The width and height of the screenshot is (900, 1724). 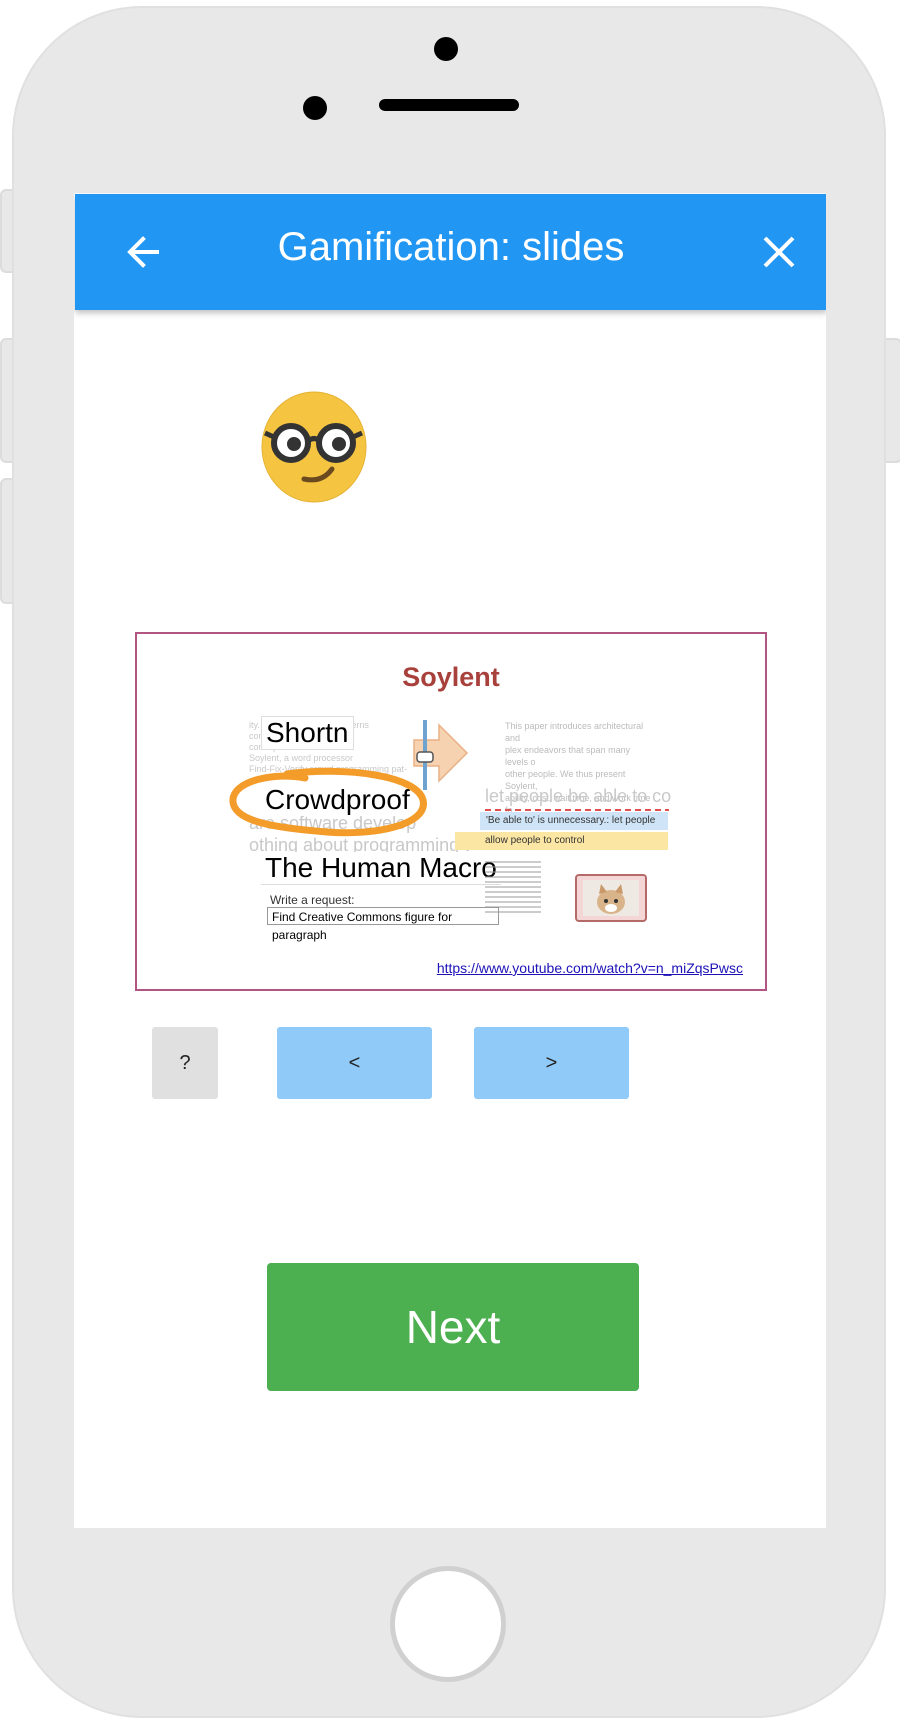 I want to click on slide-suggestion-phrase: let people be able to co, so click(x=578, y=796).